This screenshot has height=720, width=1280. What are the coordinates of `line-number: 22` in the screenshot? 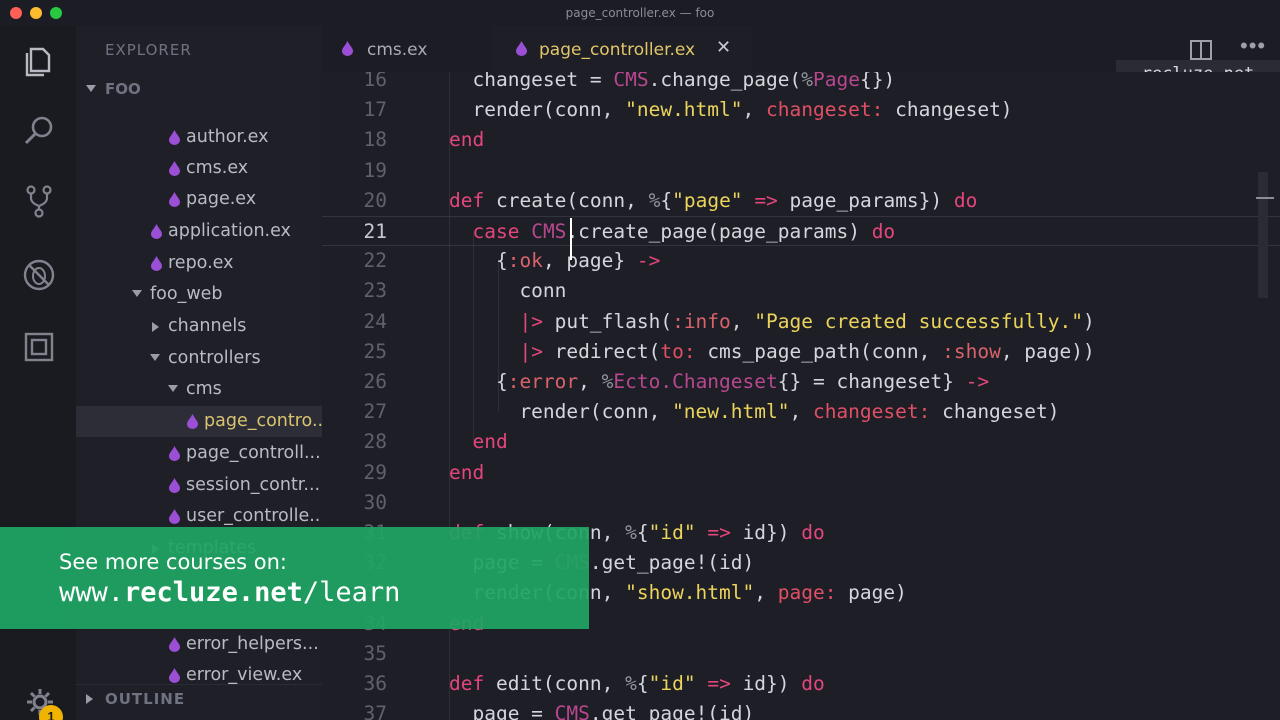 It's located at (375, 261).